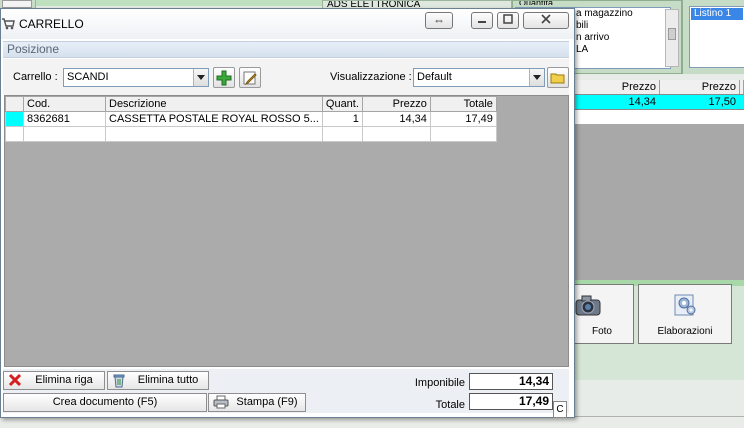 The image size is (744, 428). Describe the element at coordinates (88, 77) in the screenshot. I see `carrello-select-value: SCANDI` at that location.